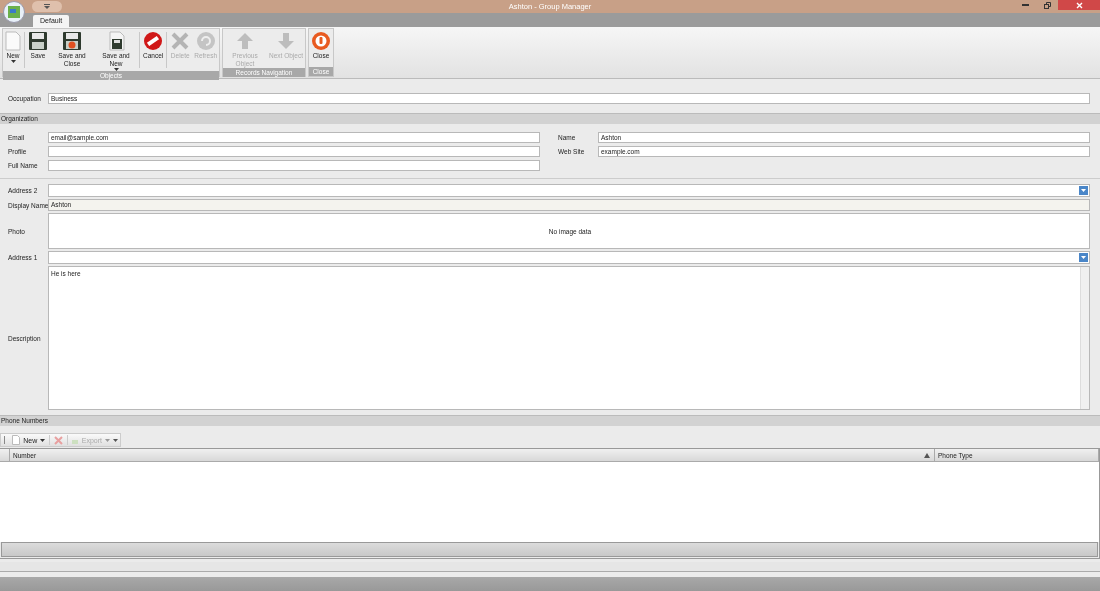 The image size is (1100, 591). Describe the element at coordinates (320, 41) in the screenshot. I see `power-icon` at that location.